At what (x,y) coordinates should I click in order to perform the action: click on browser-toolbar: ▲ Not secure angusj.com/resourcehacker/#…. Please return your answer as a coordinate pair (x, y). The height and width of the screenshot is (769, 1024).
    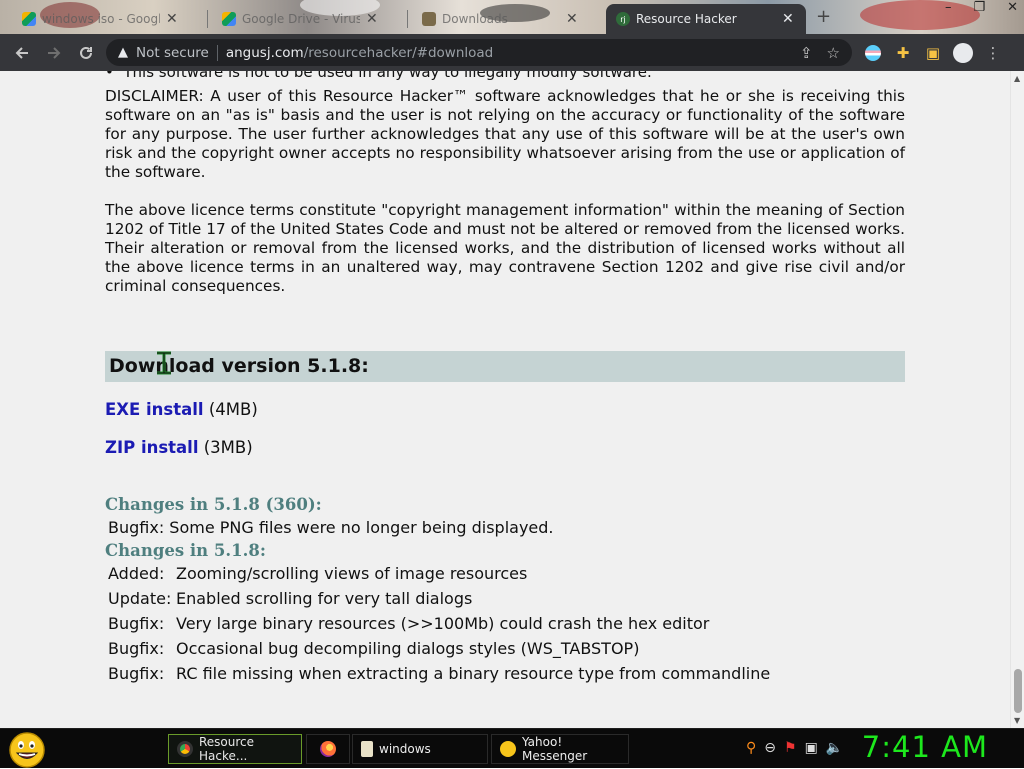
    Looking at the image, I should click on (512, 52).